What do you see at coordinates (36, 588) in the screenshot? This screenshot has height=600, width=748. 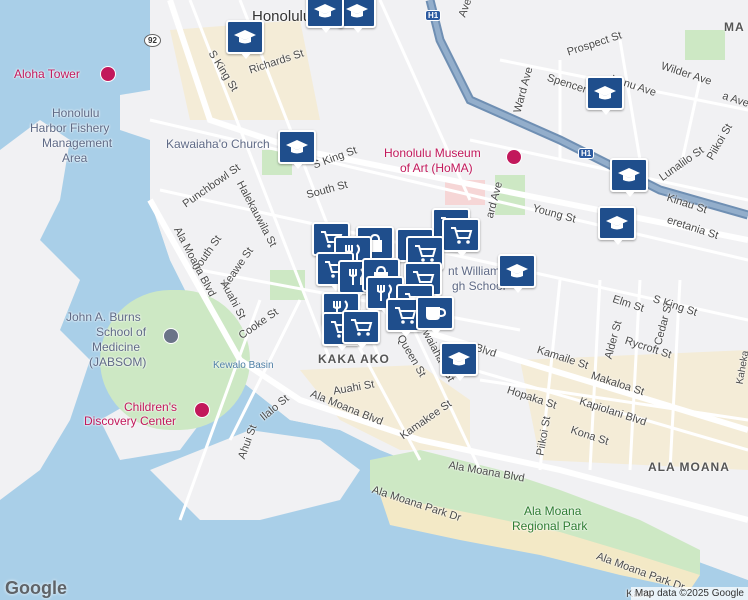 I see `google-logo: Google` at bounding box center [36, 588].